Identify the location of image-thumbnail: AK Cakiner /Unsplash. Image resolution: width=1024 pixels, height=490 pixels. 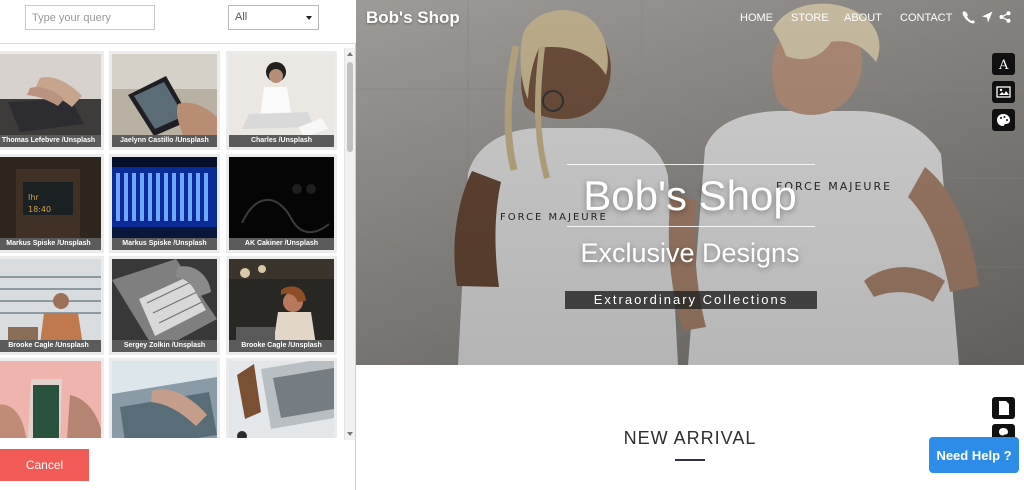
(281, 203).